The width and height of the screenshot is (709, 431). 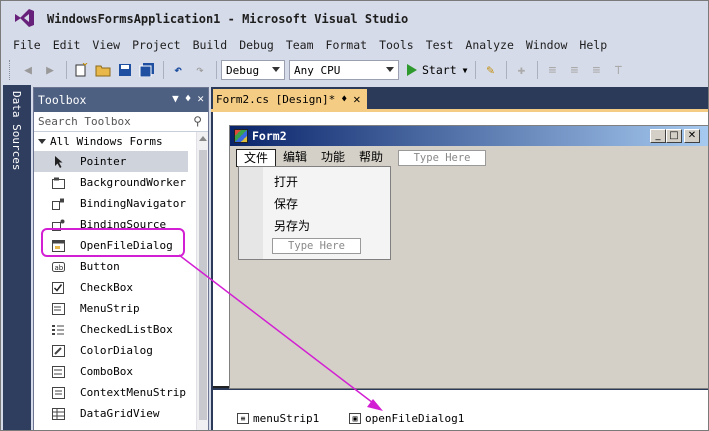 I want to click on align-right-icon: ≡, so click(x=596, y=70).